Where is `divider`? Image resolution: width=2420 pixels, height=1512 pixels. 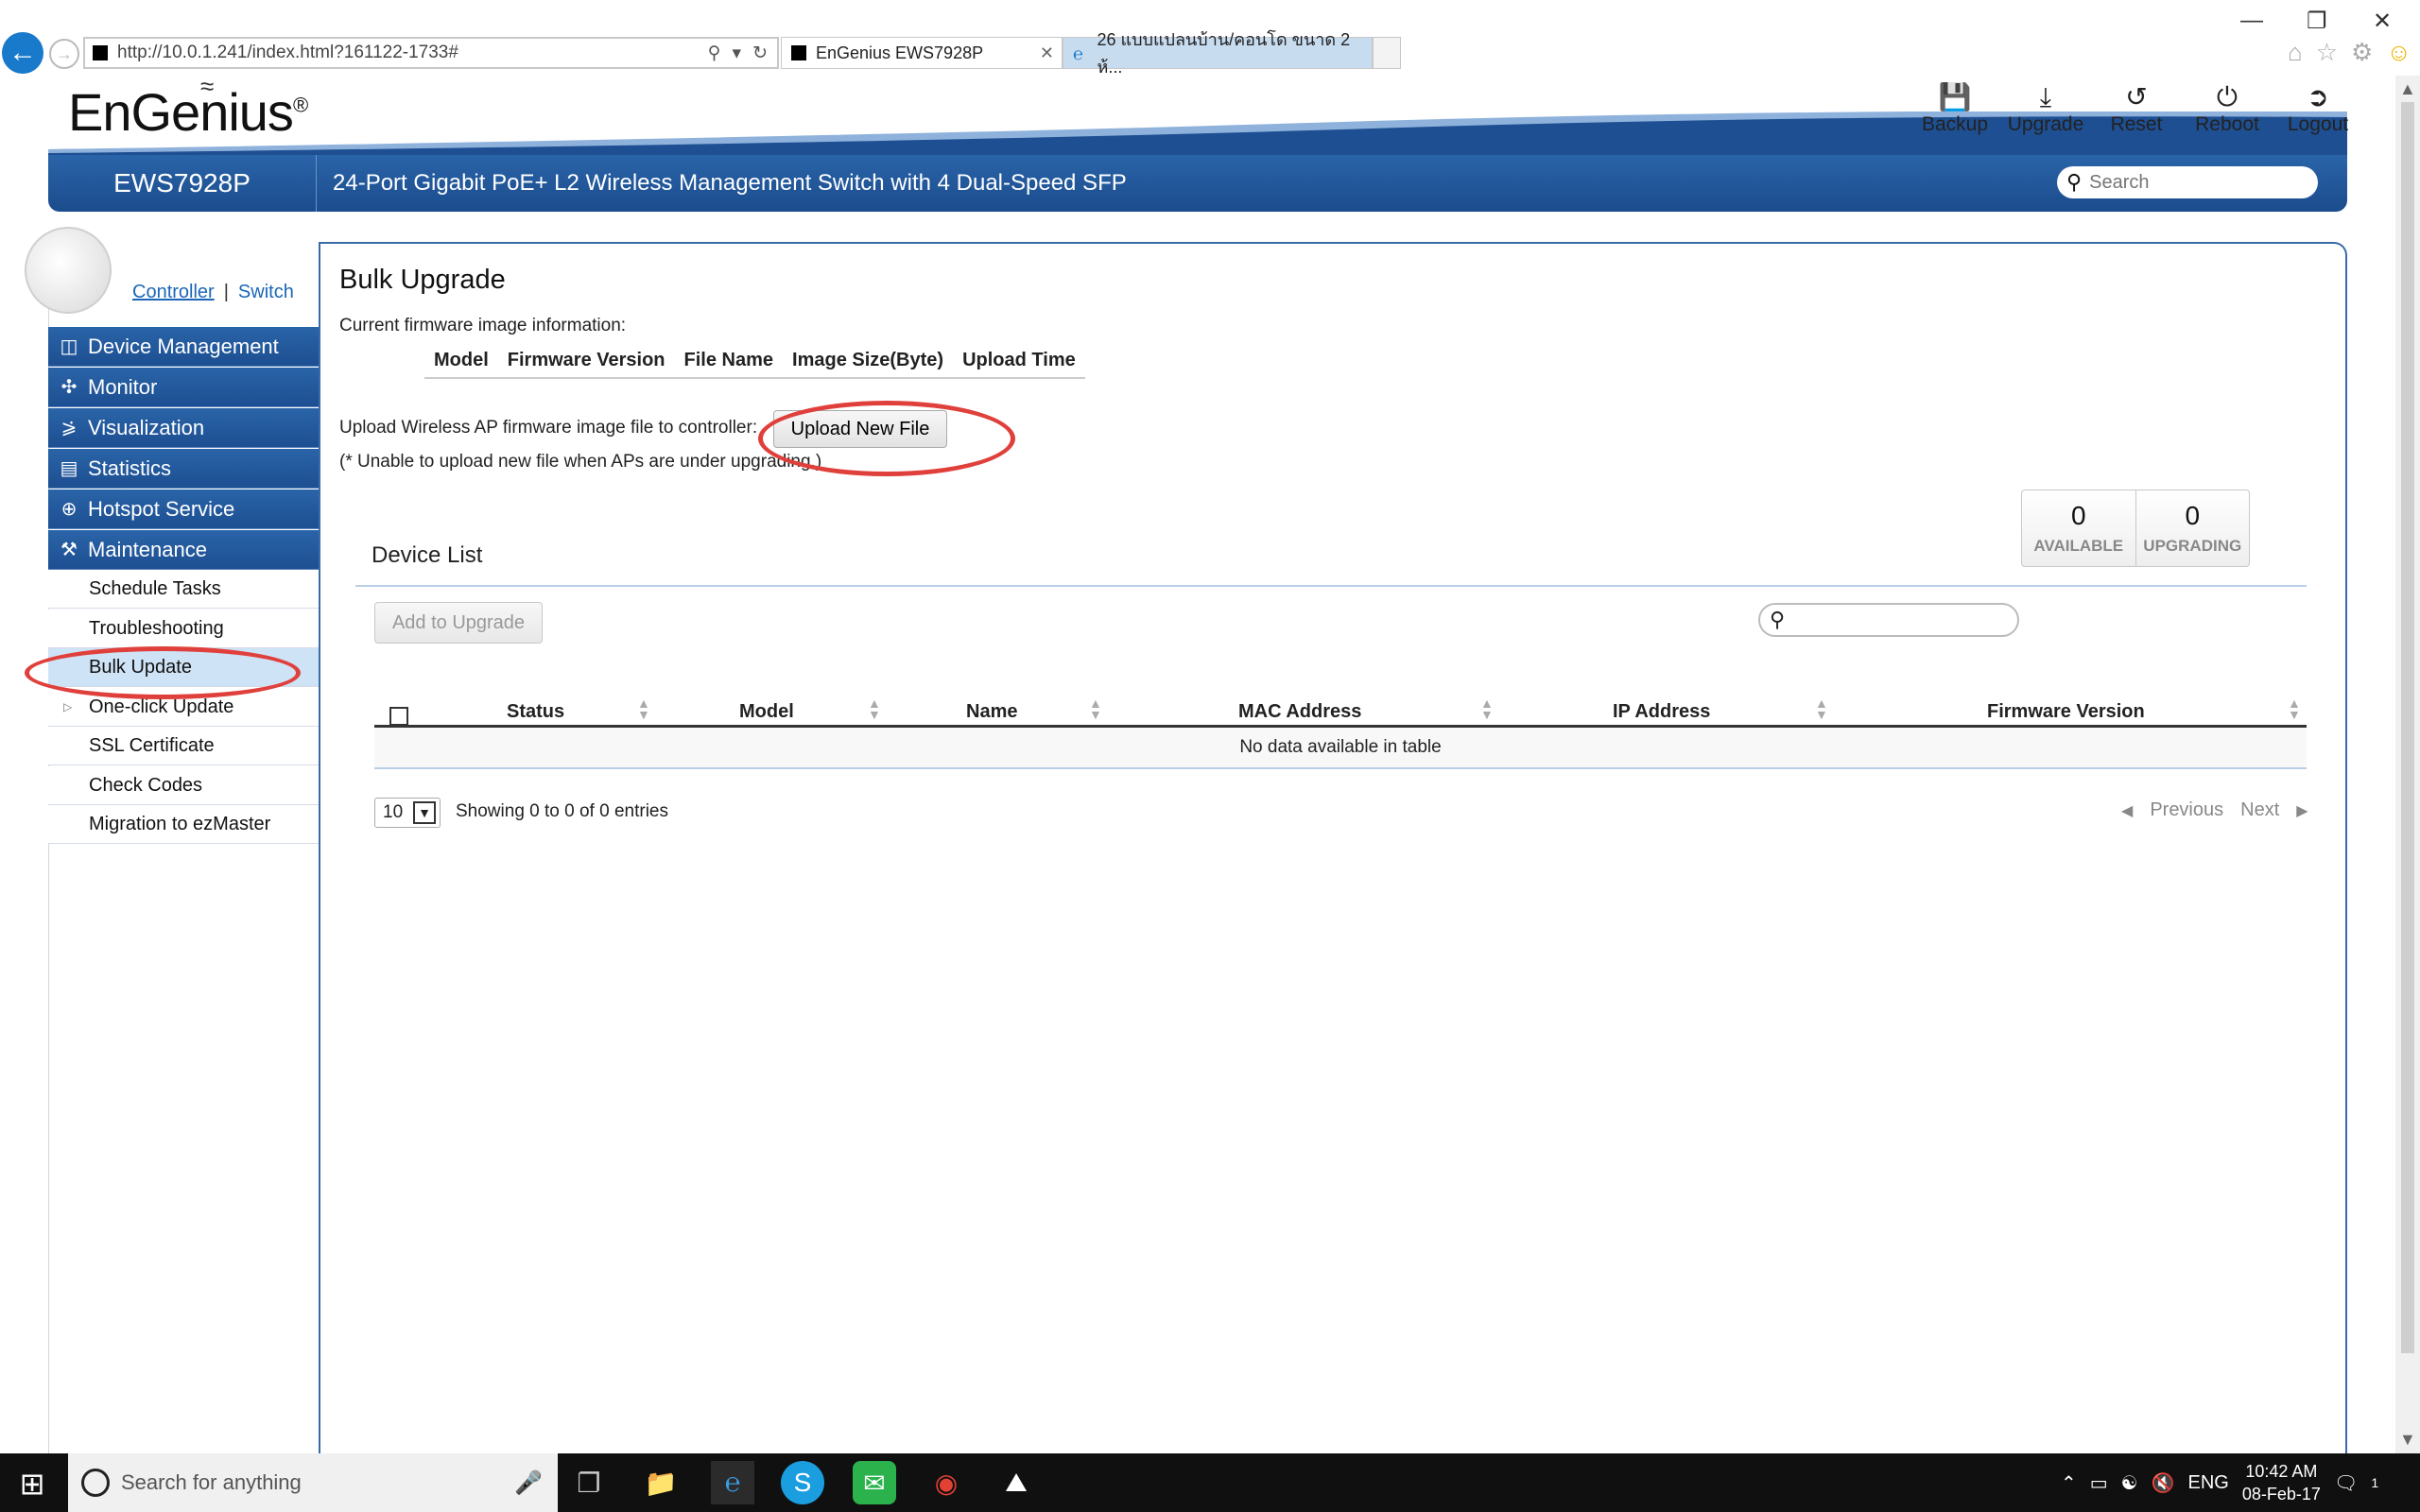
divider is located at coordinates (1331, 586).